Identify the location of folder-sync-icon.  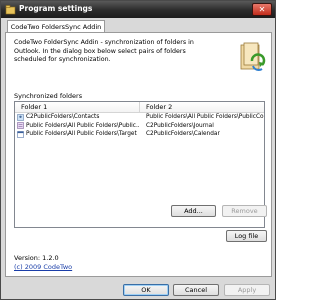
(253, 57).